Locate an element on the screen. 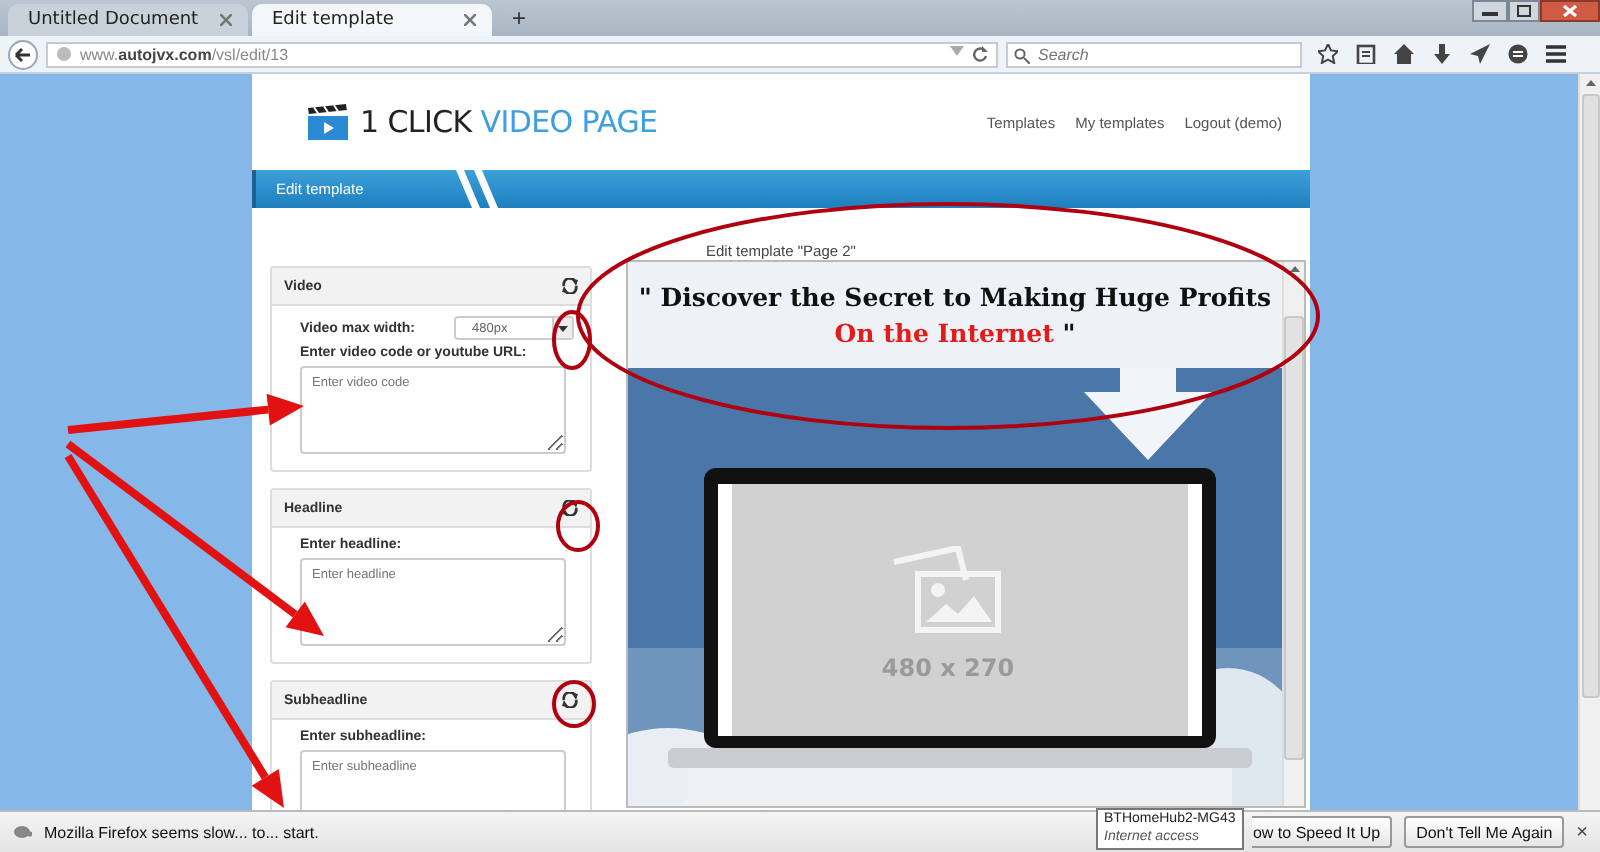 This screenshot has width=1600, height=852. scrollbar is located at coordinates (1293, 534).